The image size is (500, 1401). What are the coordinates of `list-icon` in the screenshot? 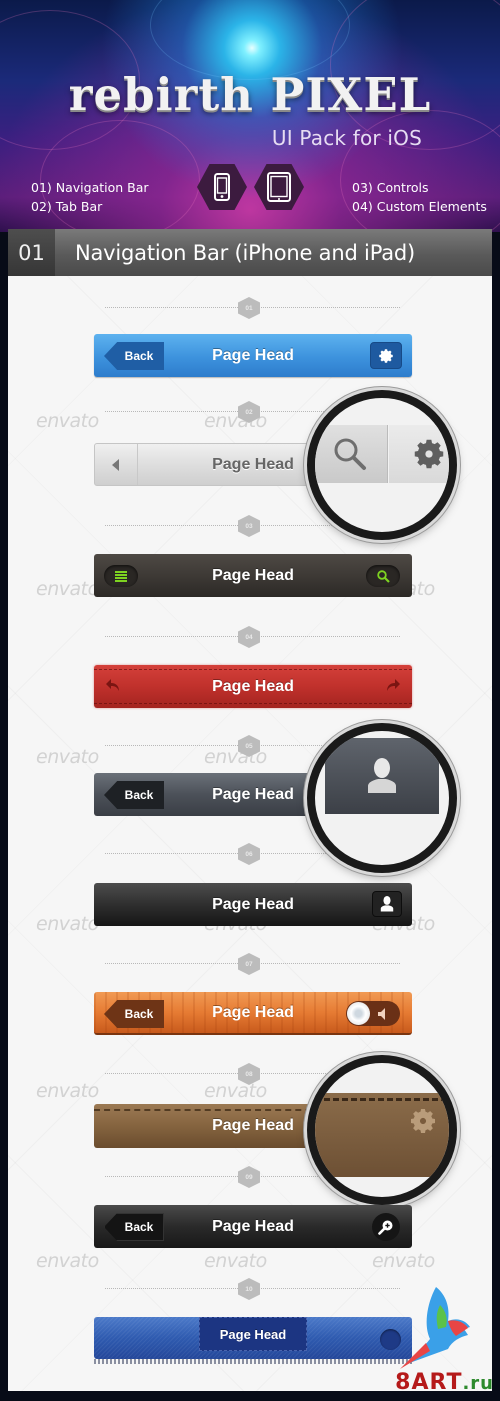 It's located at (121, 576).